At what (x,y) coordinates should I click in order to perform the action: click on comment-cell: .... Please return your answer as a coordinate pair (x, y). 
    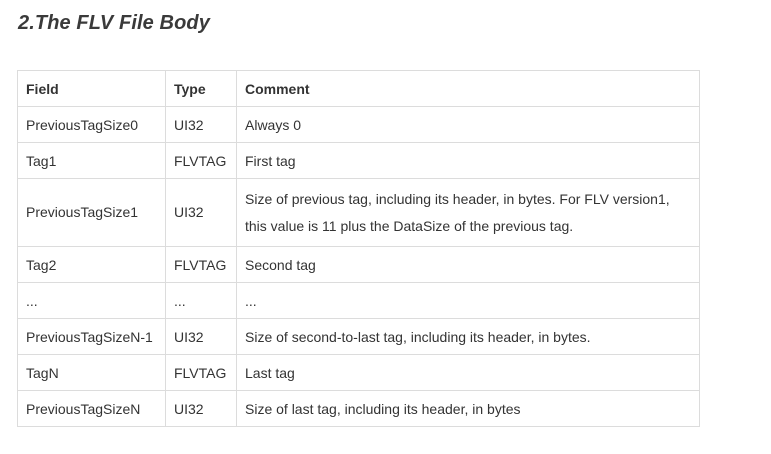
    Looking at the image, I should click on (468, 300).